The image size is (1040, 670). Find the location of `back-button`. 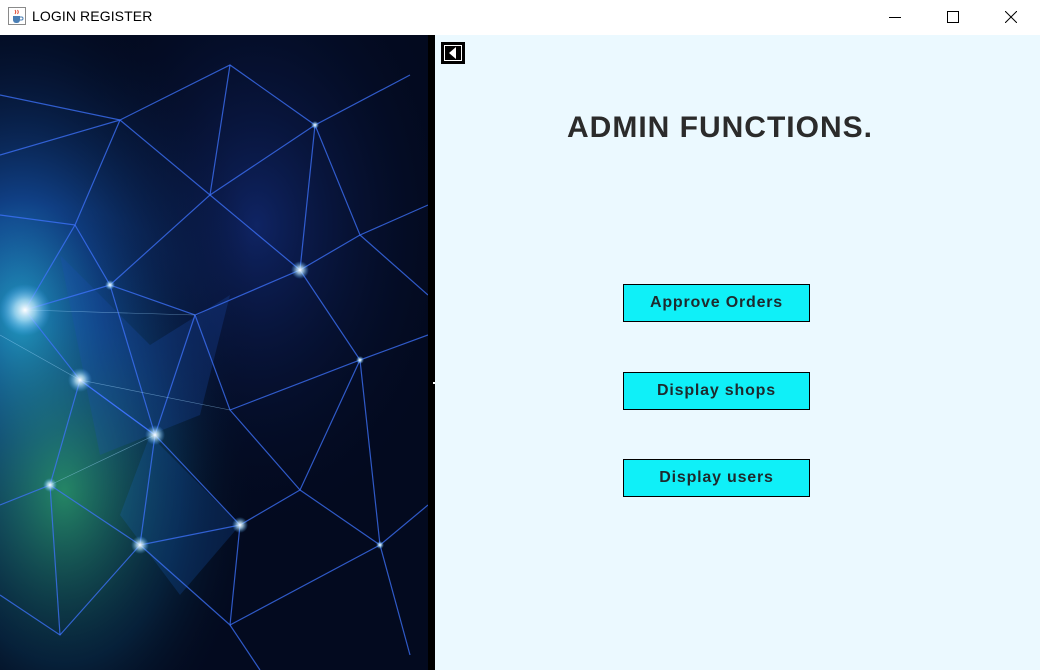

back-button is located at coordinates (453, 53).